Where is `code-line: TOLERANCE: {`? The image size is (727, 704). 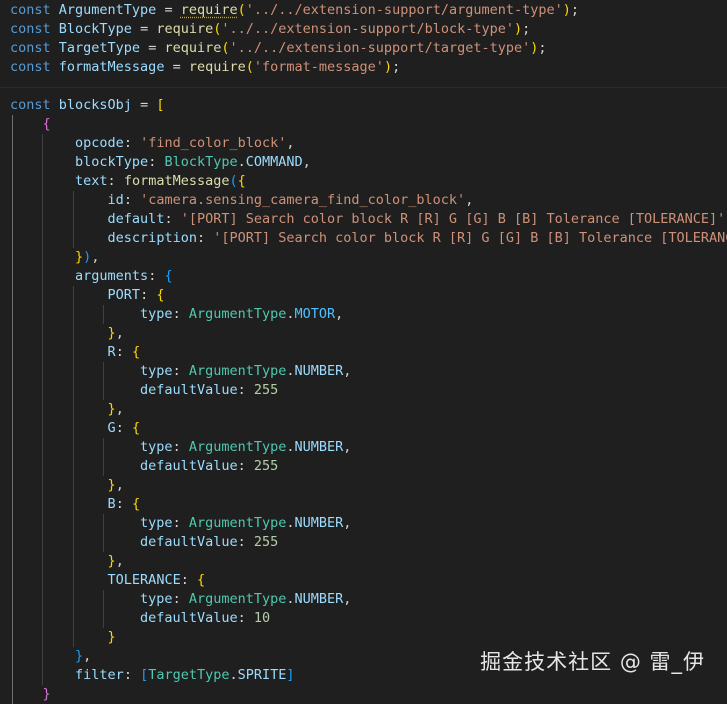
code-line: TOLERANCE: { is located at coordinates (108, 580).